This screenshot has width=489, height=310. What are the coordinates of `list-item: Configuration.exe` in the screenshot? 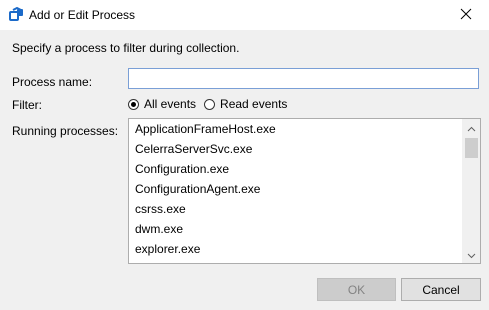 It's located at (296, 169).